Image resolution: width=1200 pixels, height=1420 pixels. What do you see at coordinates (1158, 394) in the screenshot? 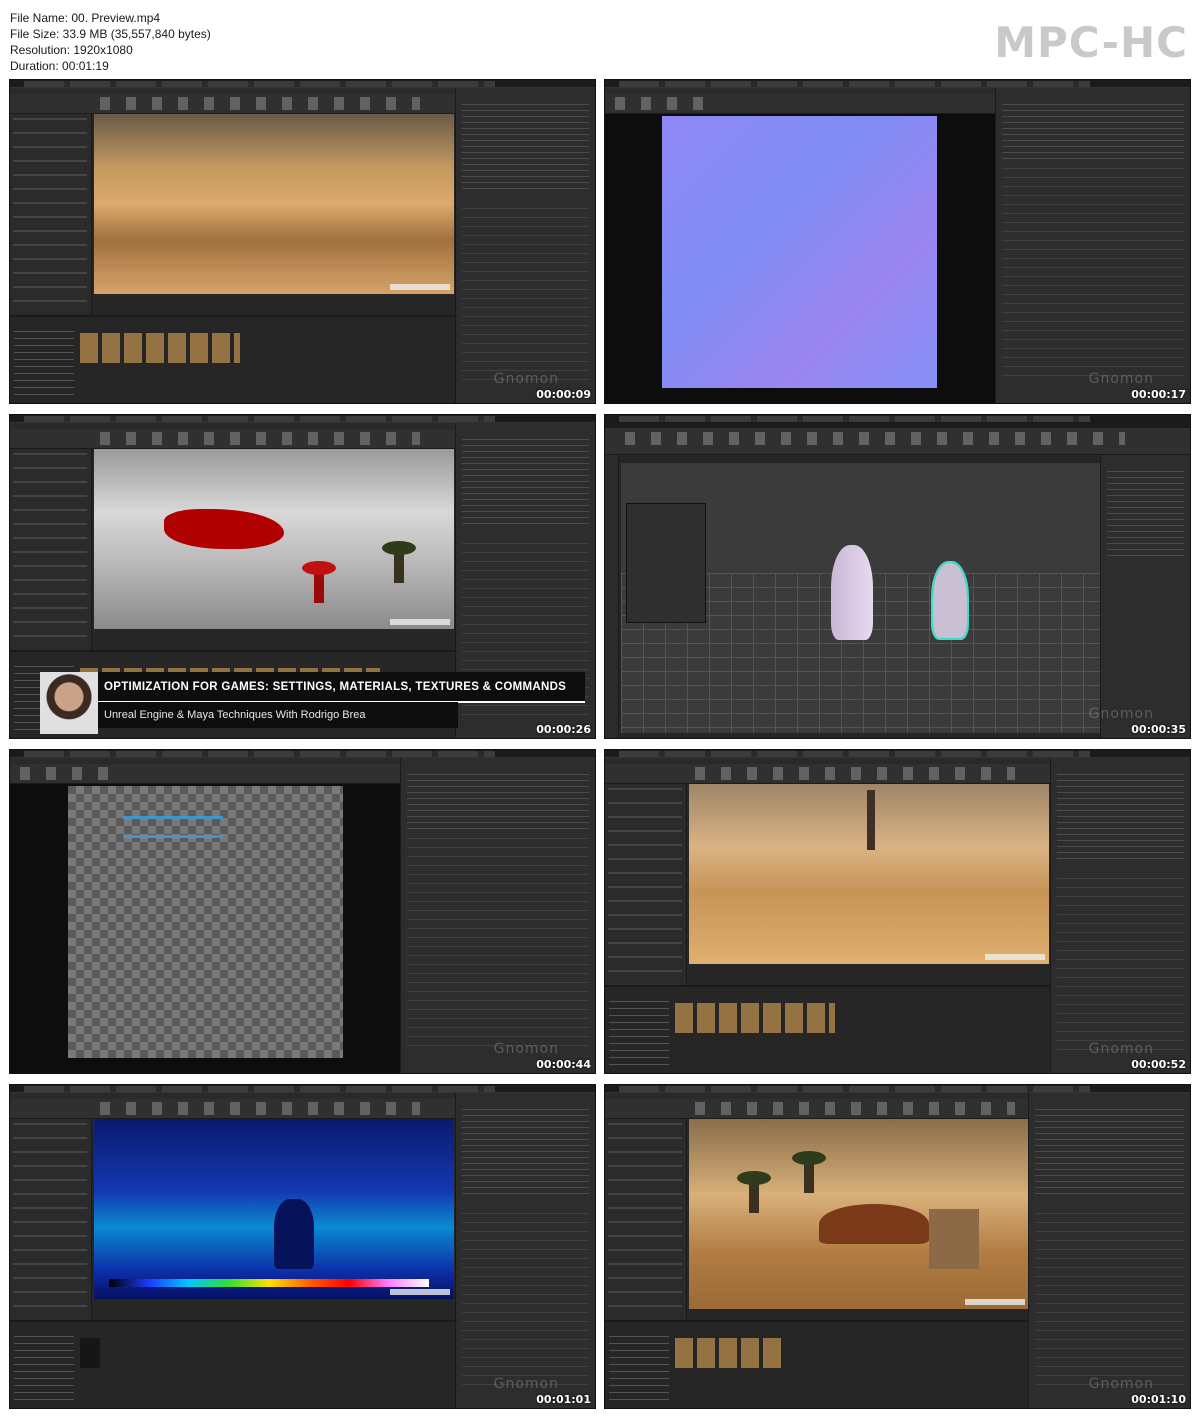
I see `timestamp: 00:00:17` at bounding box center [1158, 394].